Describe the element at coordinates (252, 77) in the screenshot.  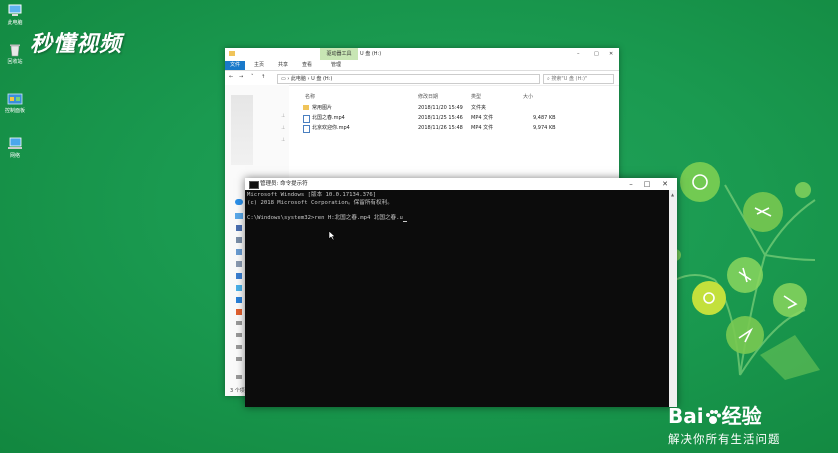
I see `recent-chevron-icon: ˅` at that location.